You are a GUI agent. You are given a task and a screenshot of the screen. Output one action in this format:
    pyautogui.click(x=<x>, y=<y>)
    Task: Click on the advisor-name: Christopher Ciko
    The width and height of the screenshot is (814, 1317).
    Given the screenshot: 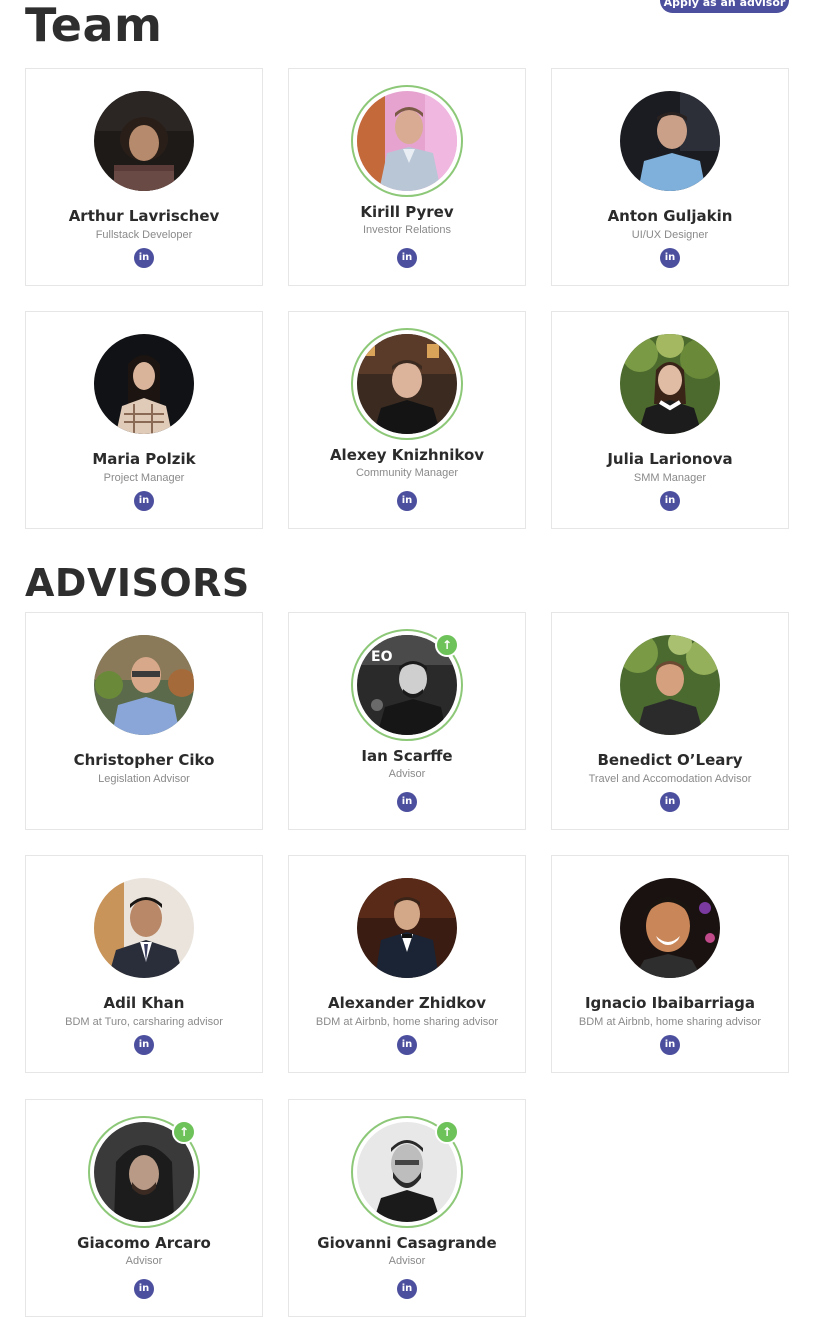 What is the action you would take?
    pyautogui.click(x=144, y=760)
    